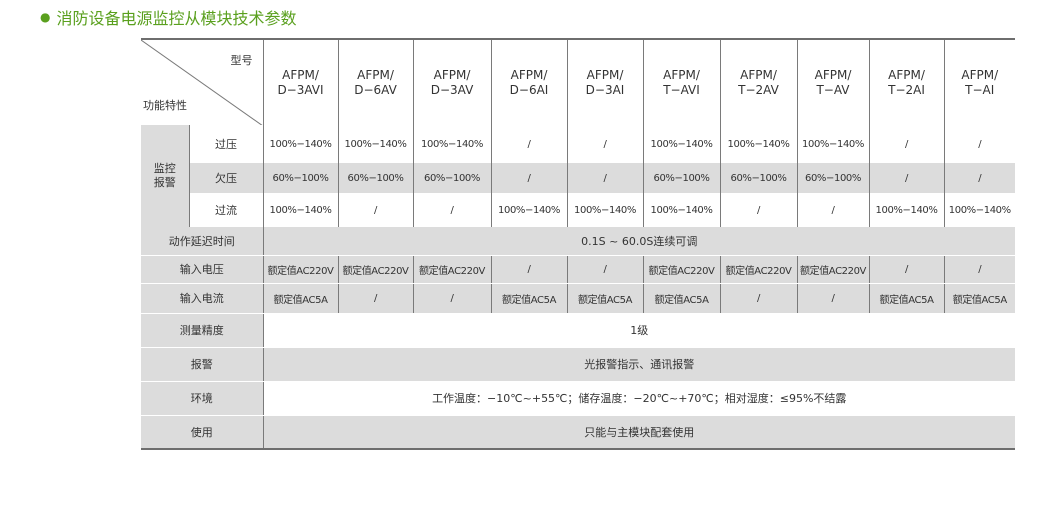 The width and height of the screenshot is (1052, 520). I want to click on section-title-text: 消防设备电源监控从模块技术参数, so click(176, 18).